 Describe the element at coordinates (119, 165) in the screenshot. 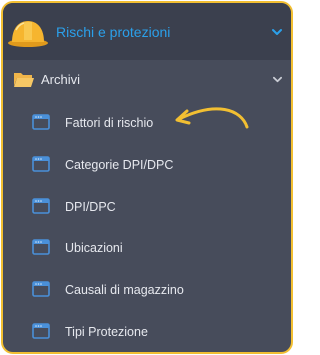

I see `menu-item-label: Categorie DPI/DPC` at that location.